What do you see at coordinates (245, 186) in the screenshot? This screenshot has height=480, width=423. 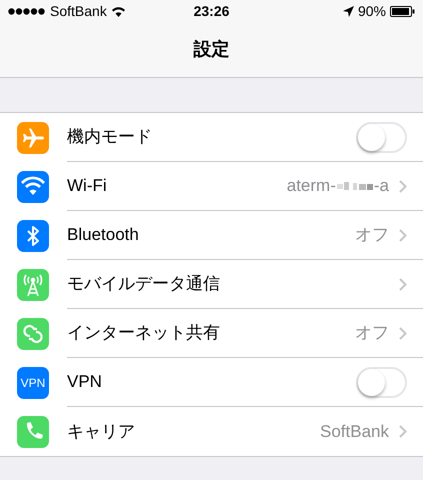 I see `settings-row: Wi-Fi aterm- -a` at bounding box center [245, 186].